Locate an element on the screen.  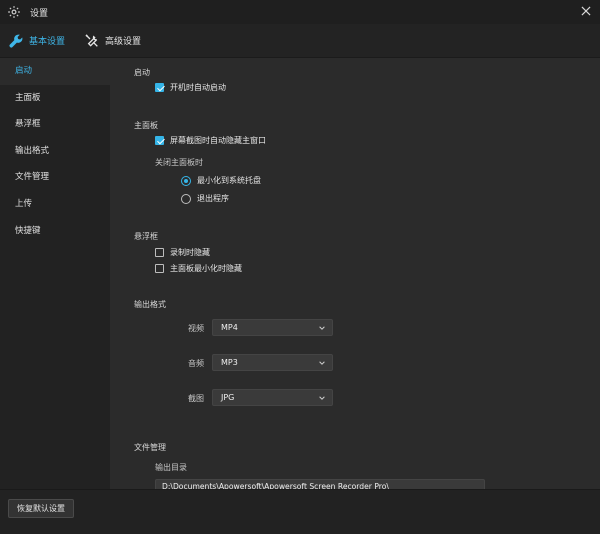
sidebar-item-output-format: 输出格式 is located at coordinates (55, 151).